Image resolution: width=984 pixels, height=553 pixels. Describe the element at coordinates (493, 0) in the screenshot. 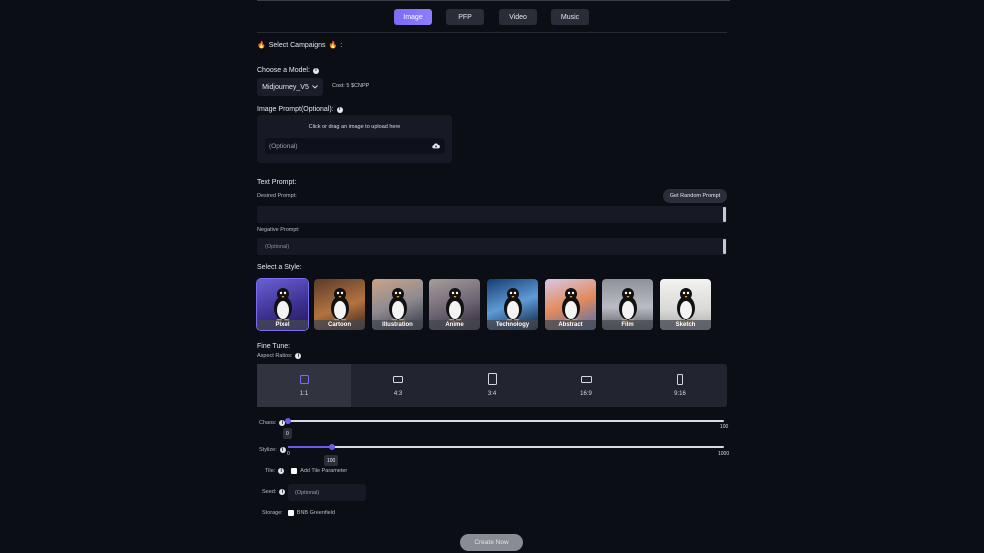

I see `top-divider` at that location.